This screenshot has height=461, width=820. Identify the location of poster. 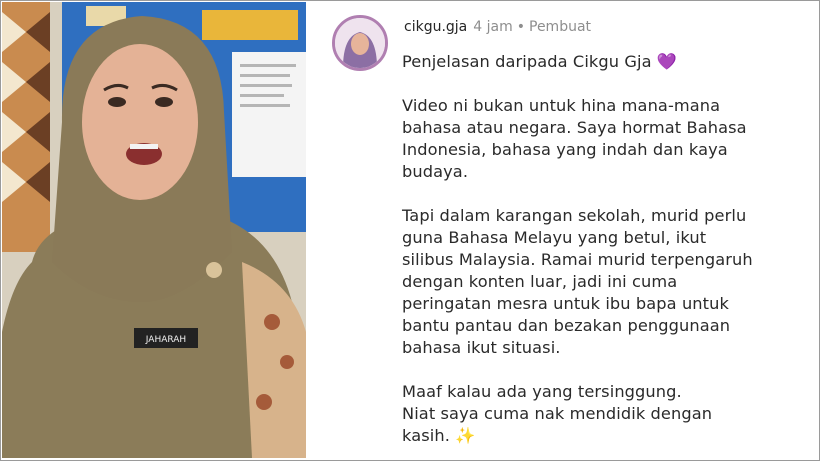
(269, 114).